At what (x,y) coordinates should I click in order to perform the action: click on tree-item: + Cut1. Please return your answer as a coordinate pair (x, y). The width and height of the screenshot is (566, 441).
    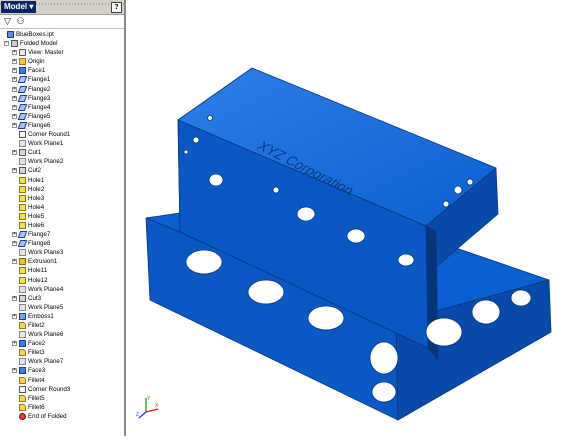
    Looking at the image, I should click on (62, 152).